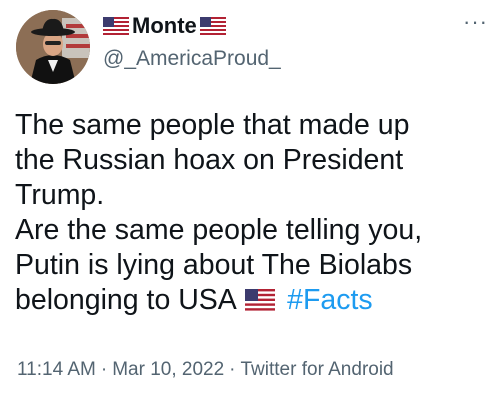  I want to click on hashtag-link: #Facts, so click(330, 300).